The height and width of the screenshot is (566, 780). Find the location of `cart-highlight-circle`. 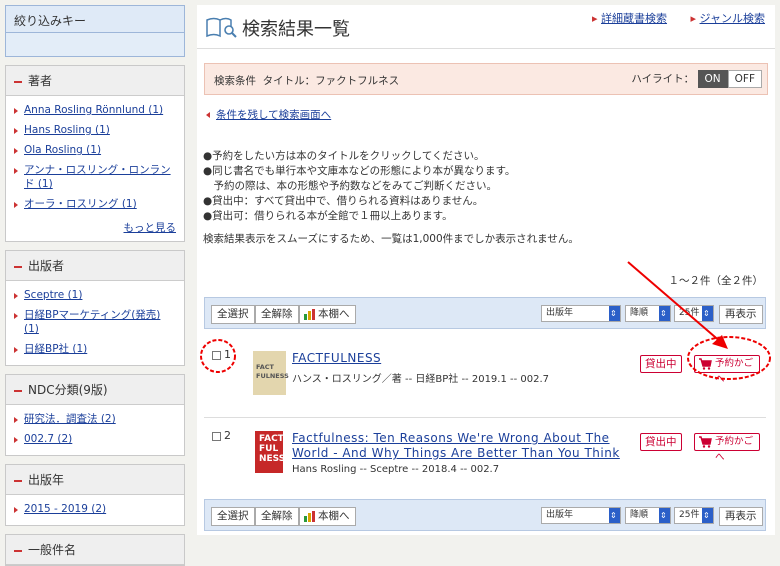

cart-highlight-circle is located at coordinates (729, 358).